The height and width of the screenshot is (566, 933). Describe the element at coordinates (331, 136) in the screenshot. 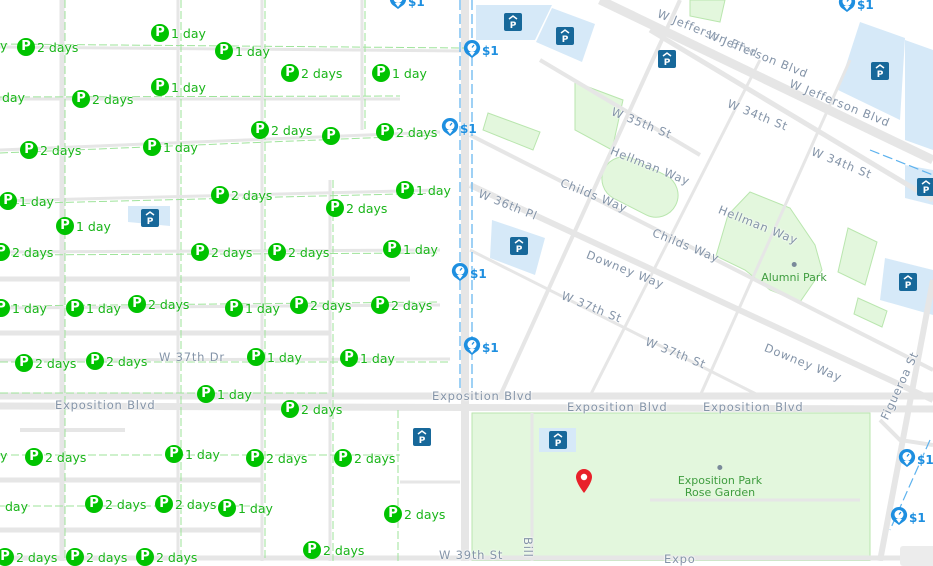

I see `free-parking-pin: P` at that location.